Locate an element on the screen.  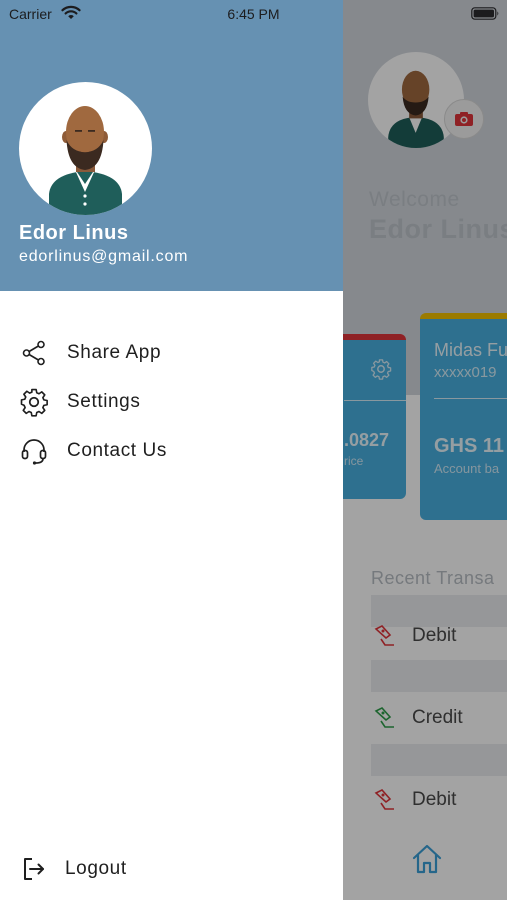
menu-item-contact-us: Contact Us is located at coordinates (171, 451).